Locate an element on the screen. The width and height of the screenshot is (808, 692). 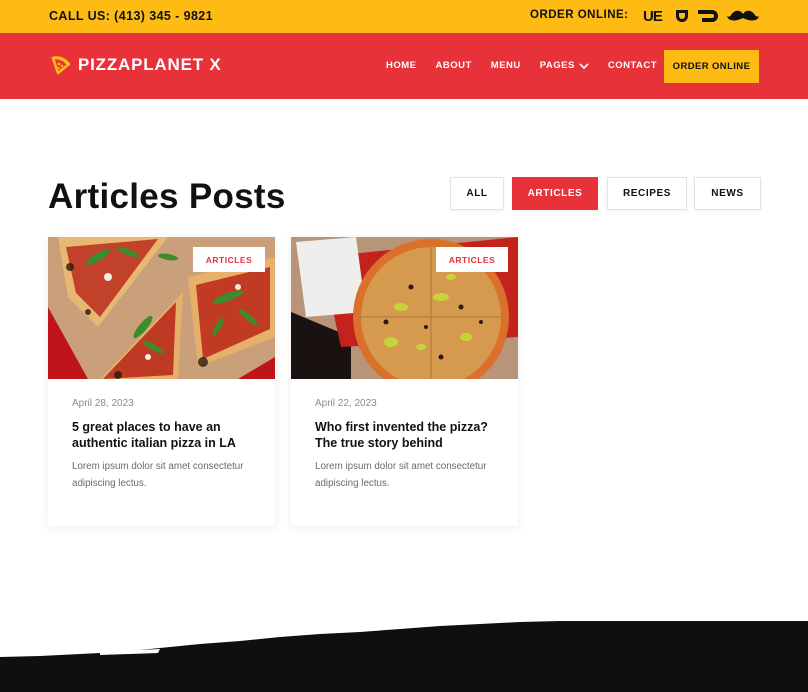
postmates-link is located at coordinates (743, 16).